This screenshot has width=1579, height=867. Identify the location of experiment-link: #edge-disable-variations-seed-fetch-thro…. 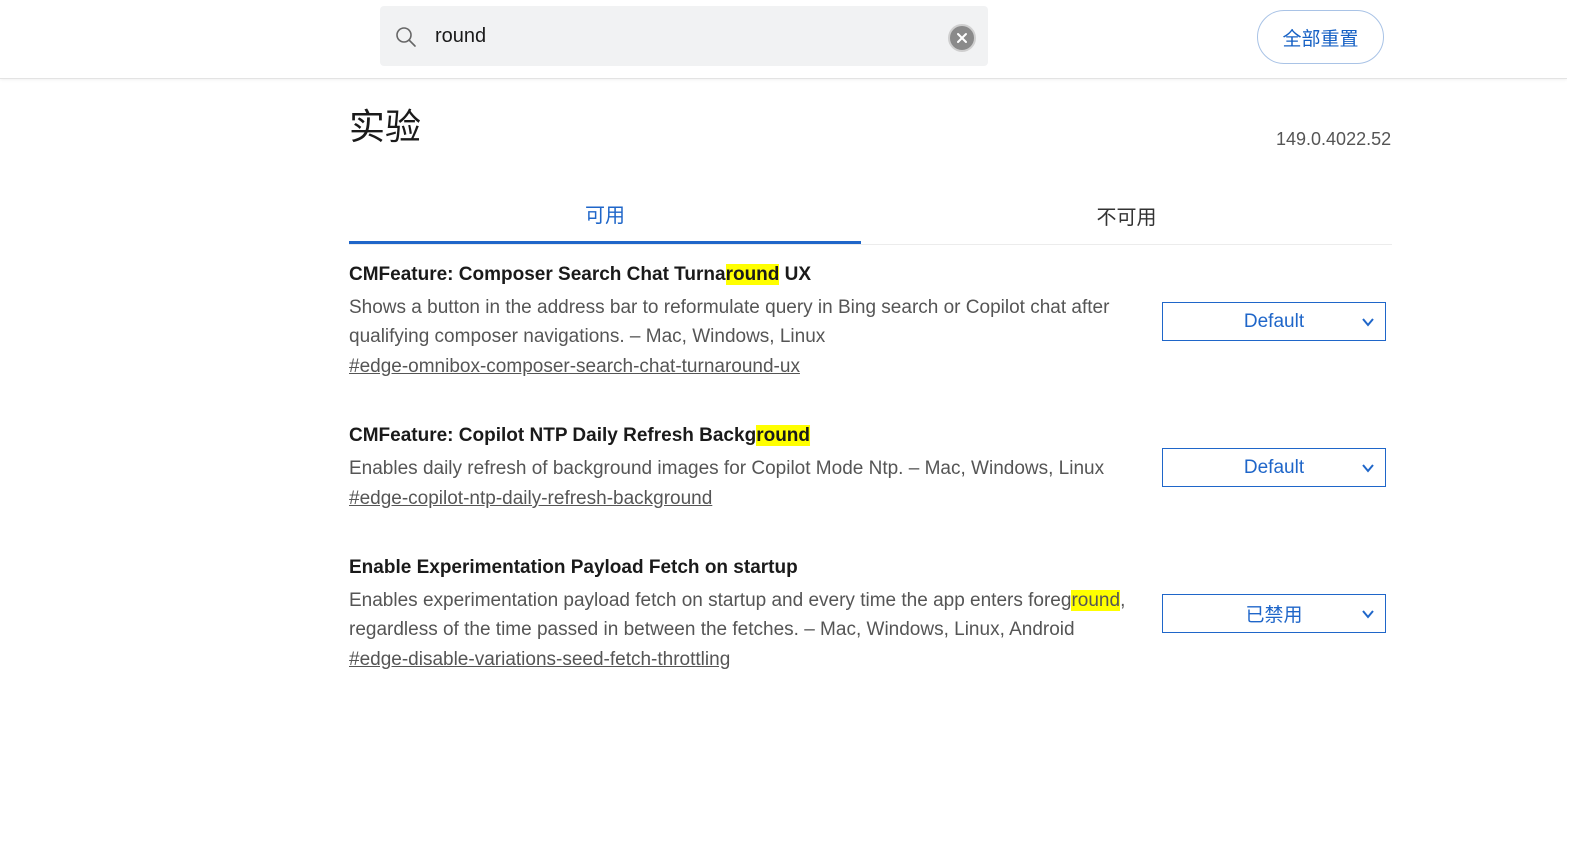
(539, 660).